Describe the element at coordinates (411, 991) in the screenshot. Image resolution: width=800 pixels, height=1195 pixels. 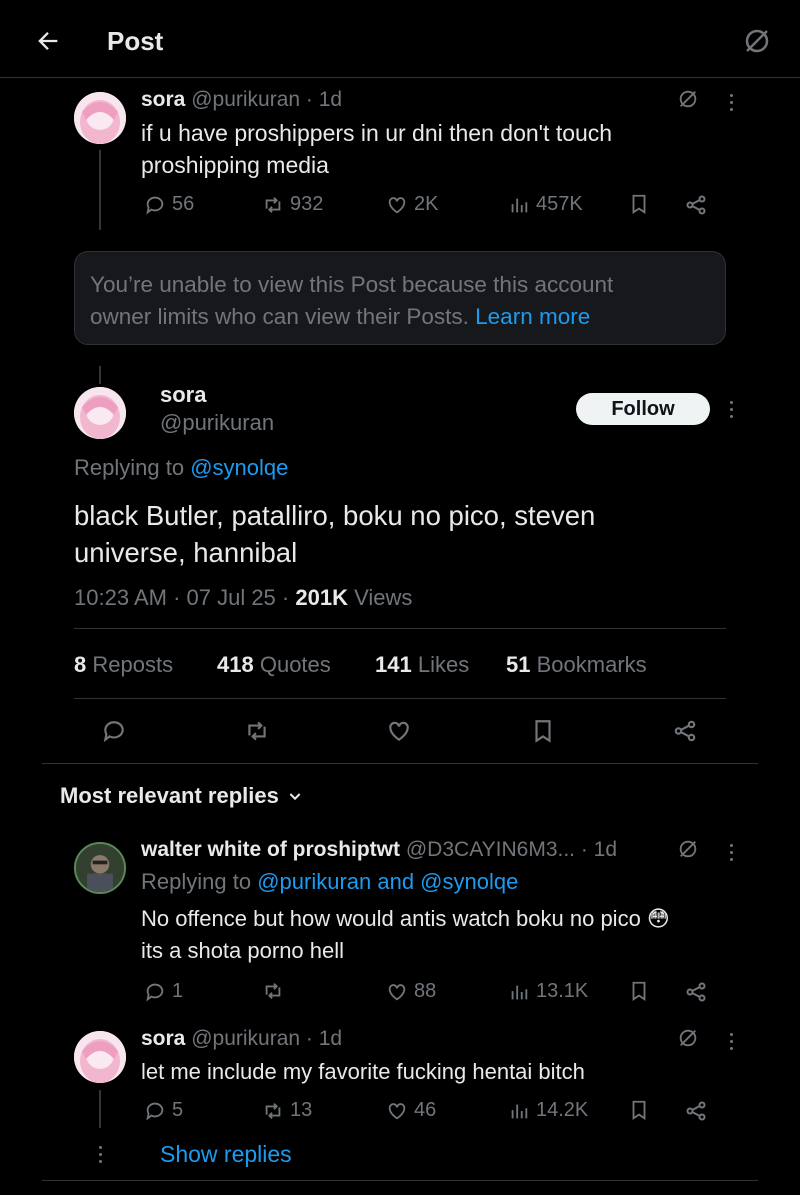
I see `like-button: 88` at that location.